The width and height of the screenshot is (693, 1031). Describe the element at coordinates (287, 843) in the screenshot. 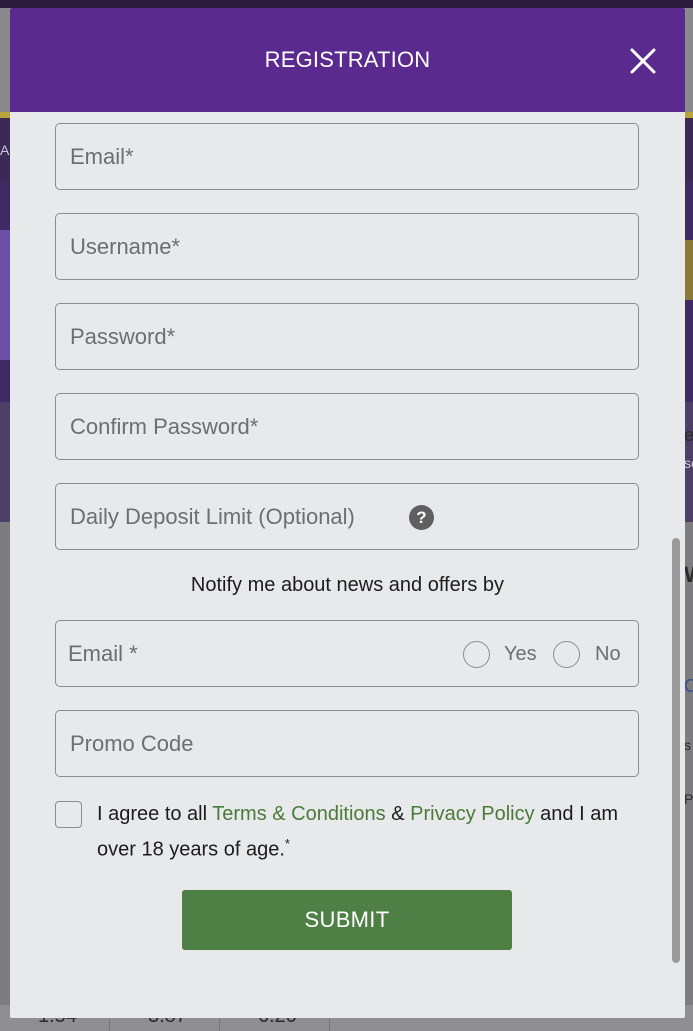

I see `required-mark: *` at that location.